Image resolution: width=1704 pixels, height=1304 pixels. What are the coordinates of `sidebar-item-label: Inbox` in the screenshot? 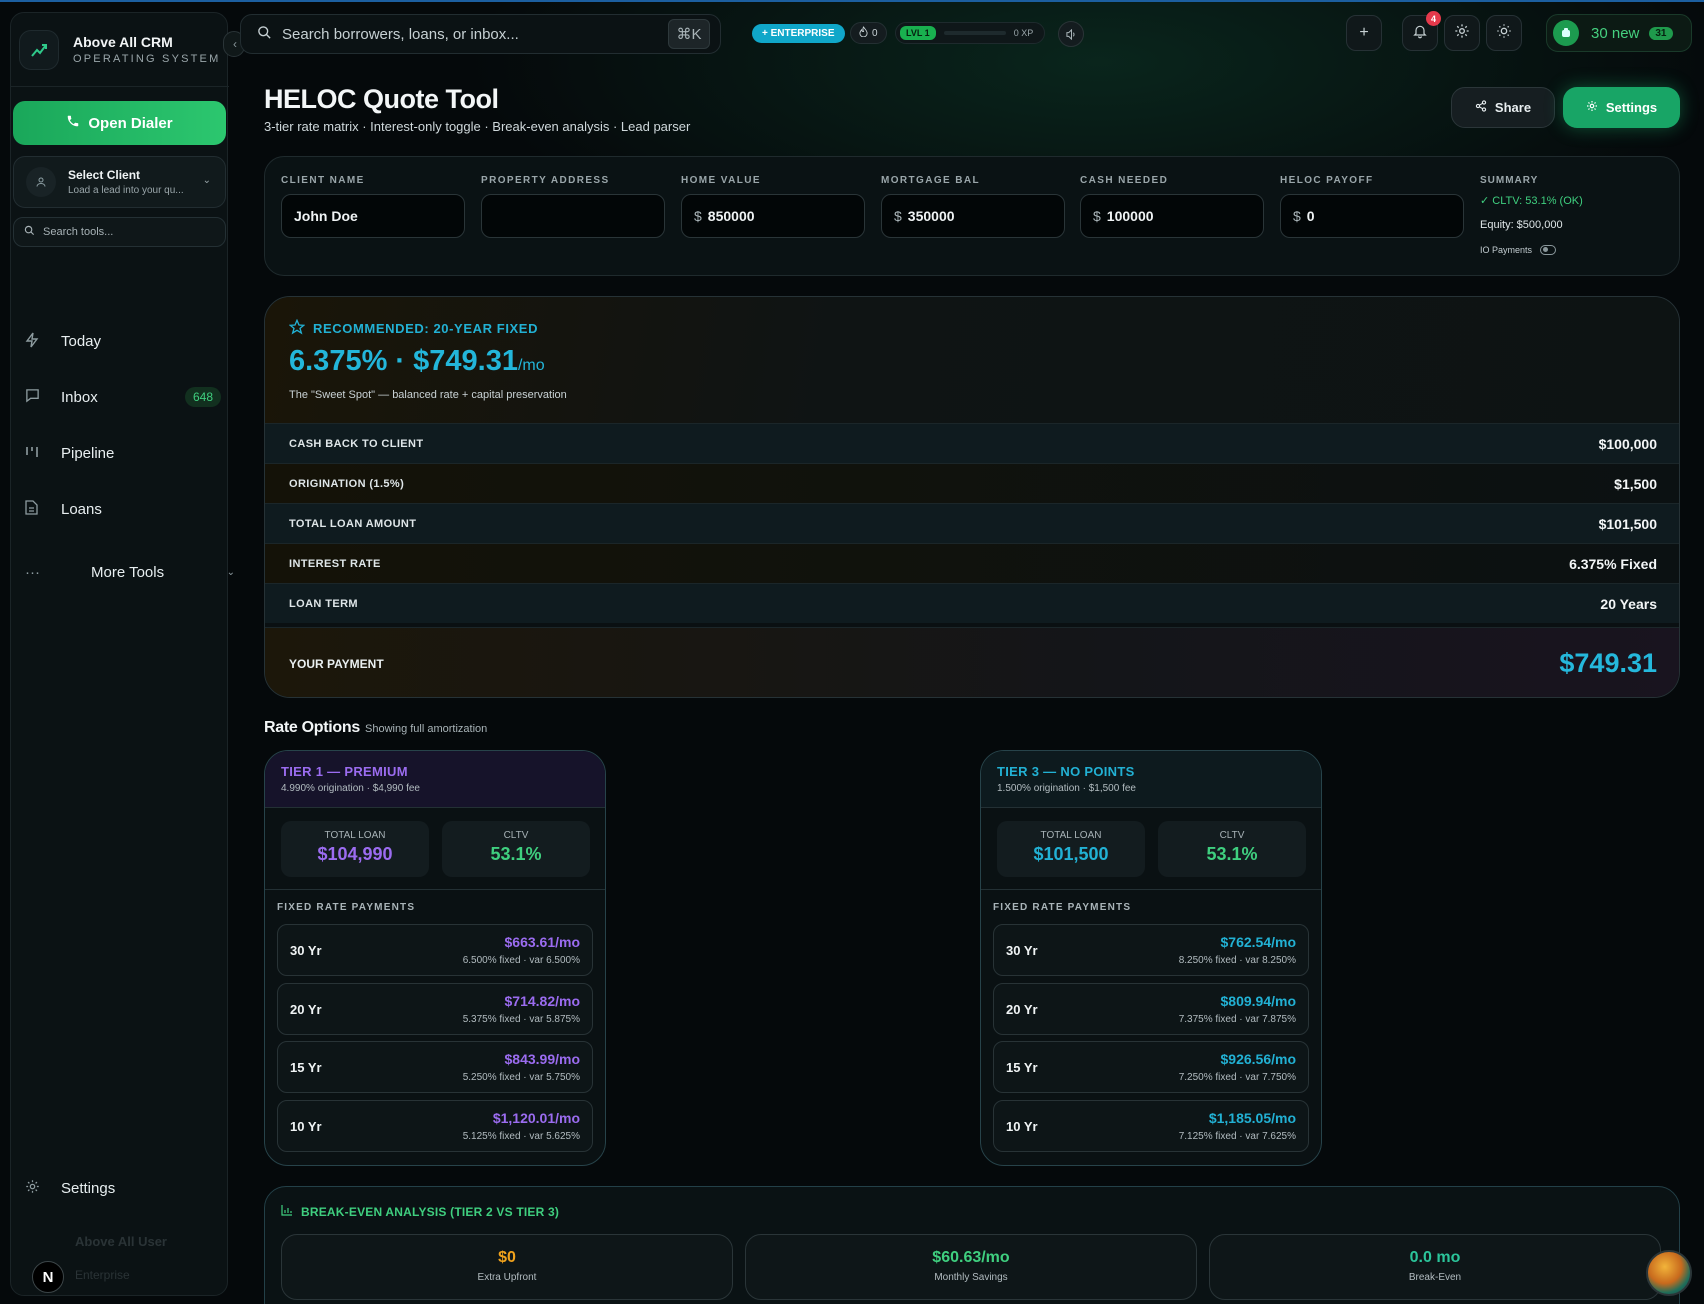 It's located at (79, 397).